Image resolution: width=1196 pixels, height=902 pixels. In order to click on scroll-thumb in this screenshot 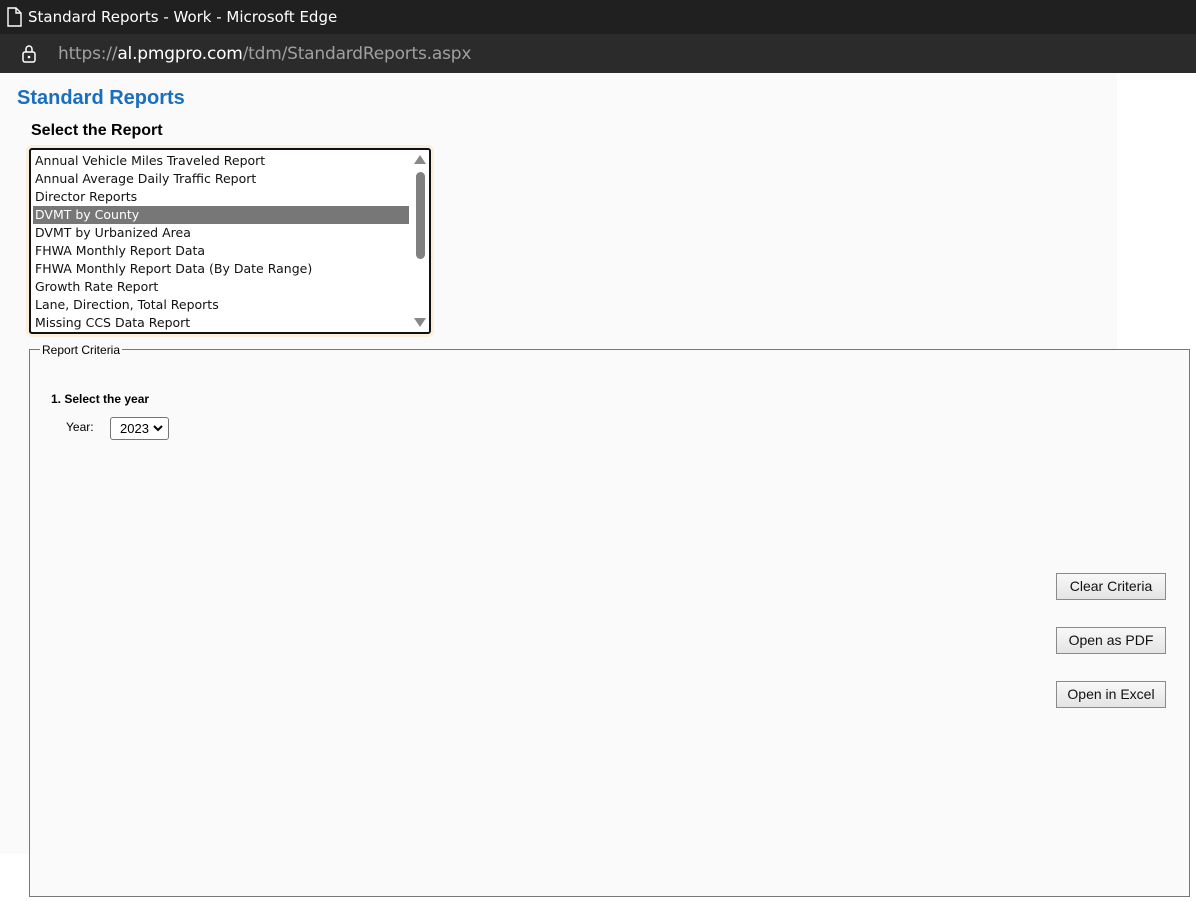, I will do `click(420, 215)`.